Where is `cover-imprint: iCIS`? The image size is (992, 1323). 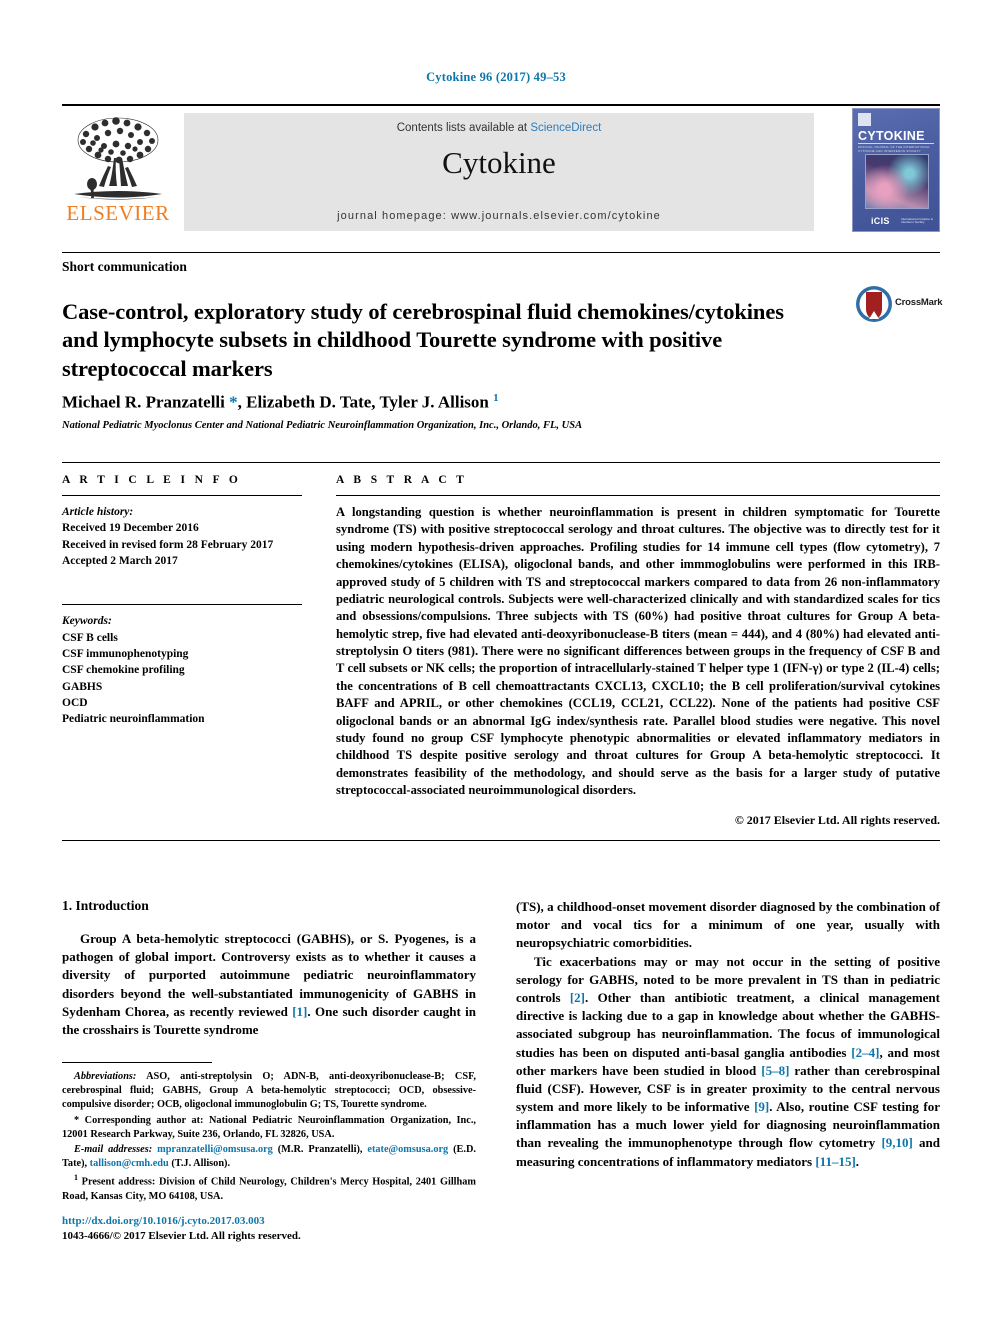 cover-imprint: iCIS is located at coordinates (880, 221).